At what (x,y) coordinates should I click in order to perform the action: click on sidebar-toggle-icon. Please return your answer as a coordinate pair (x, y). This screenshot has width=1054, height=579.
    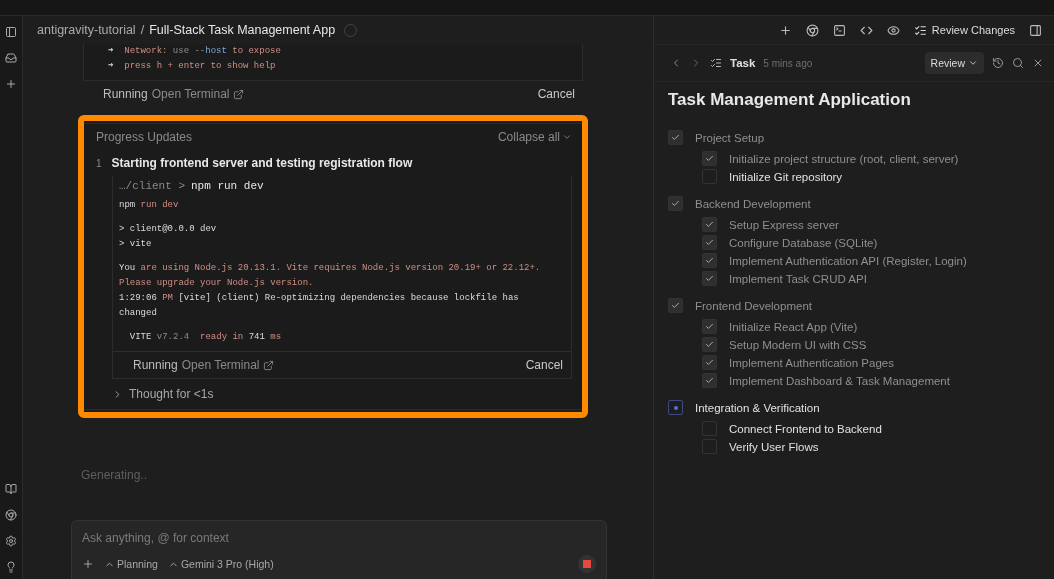
    Looking at the image, I should click on (11, 32).